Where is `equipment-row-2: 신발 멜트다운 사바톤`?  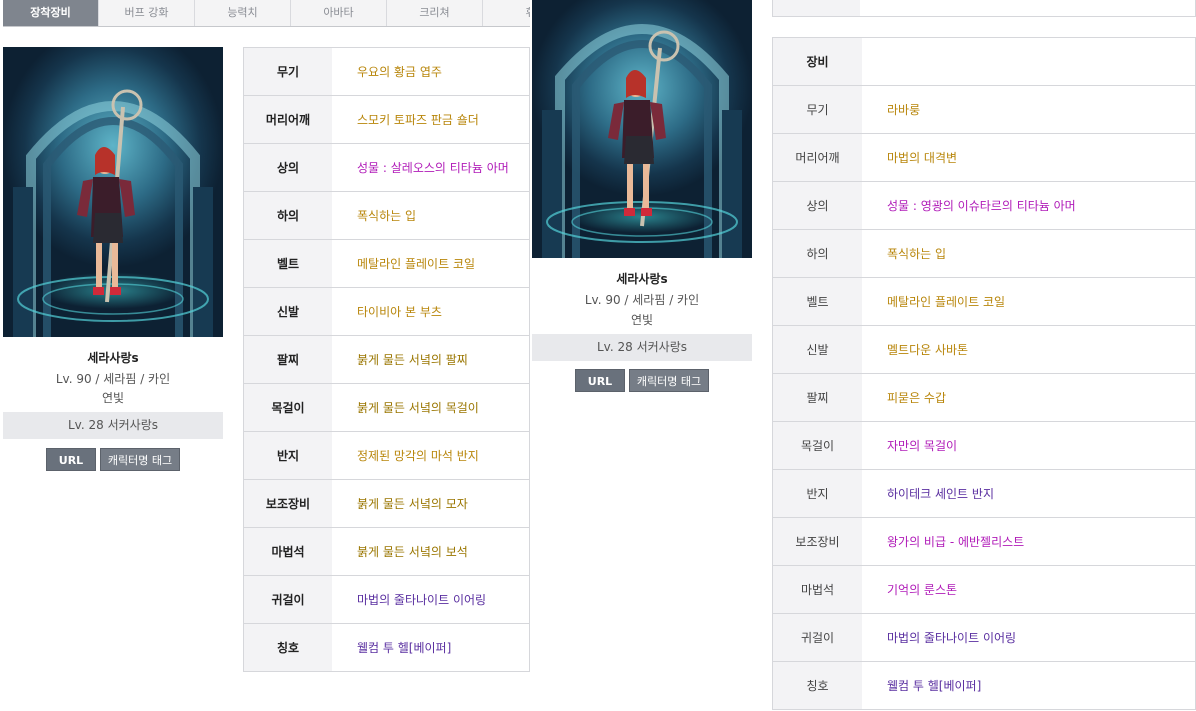 equipment-row-2: 신발 멜트다운 사바톤 is located at coordinates (984, 350).